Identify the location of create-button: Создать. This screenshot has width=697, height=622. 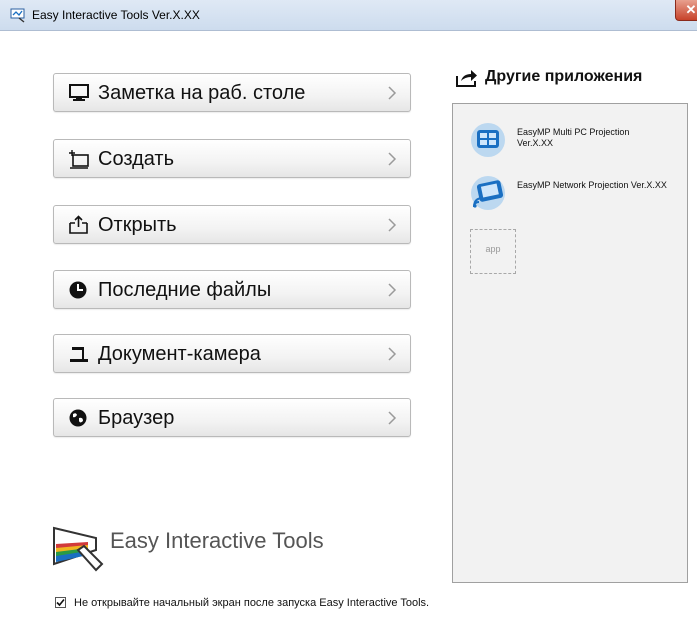
(232, 158).